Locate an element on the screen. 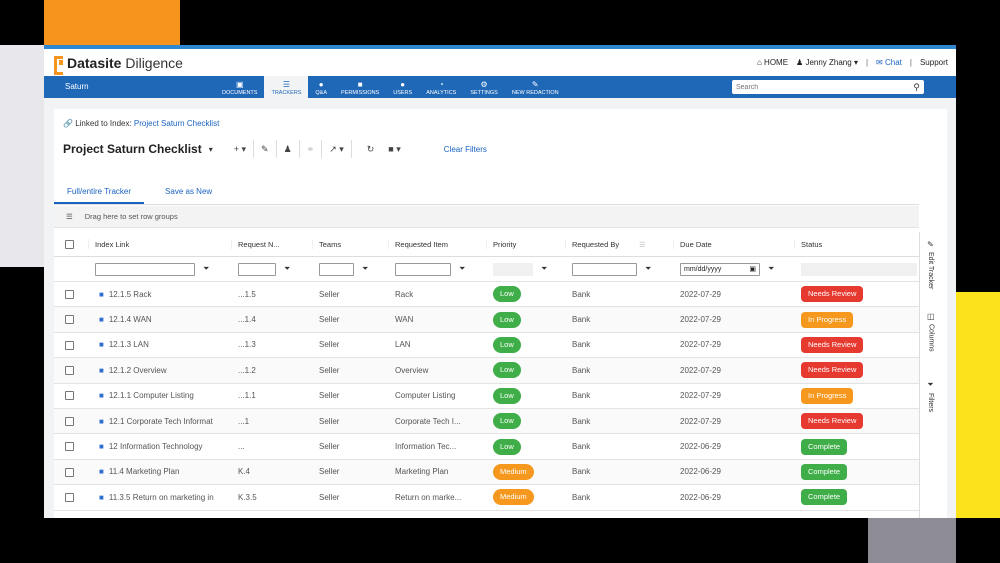 Image resolution: width=1000 pixels, height=563 pixels. nav-item-q-a: ● Q&A is located at coordinates (321, 87).